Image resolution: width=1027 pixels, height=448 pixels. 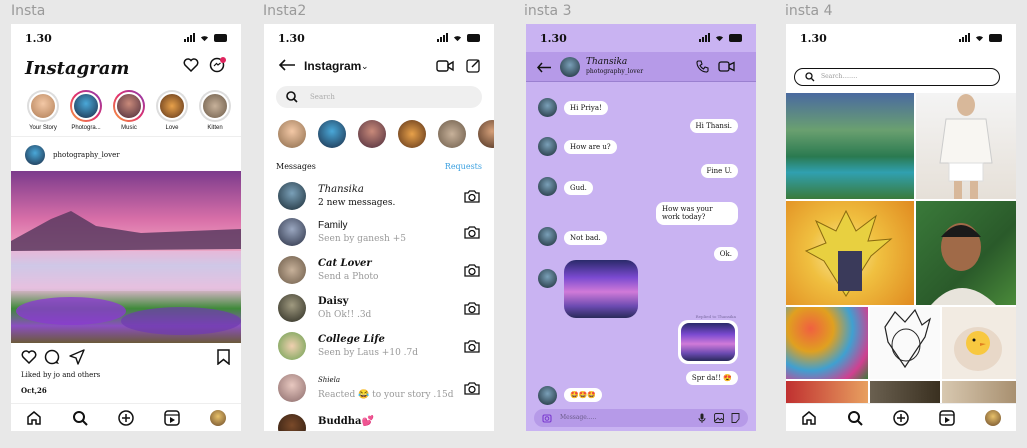 What do you see at coordinates (61, 375) in the screenshot?
I see `liked-by-text: Liked by jo and others` at bounding box center [61, 375].